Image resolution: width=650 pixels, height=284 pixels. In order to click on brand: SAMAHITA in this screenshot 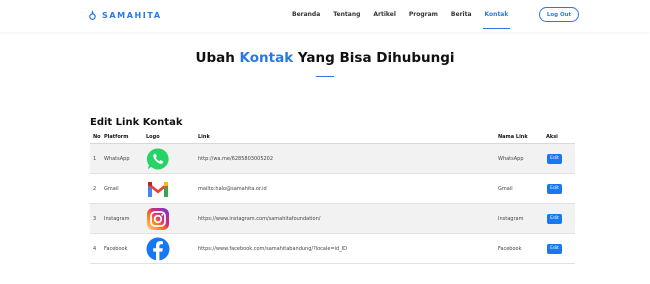, I will do `click(125, 15)`.